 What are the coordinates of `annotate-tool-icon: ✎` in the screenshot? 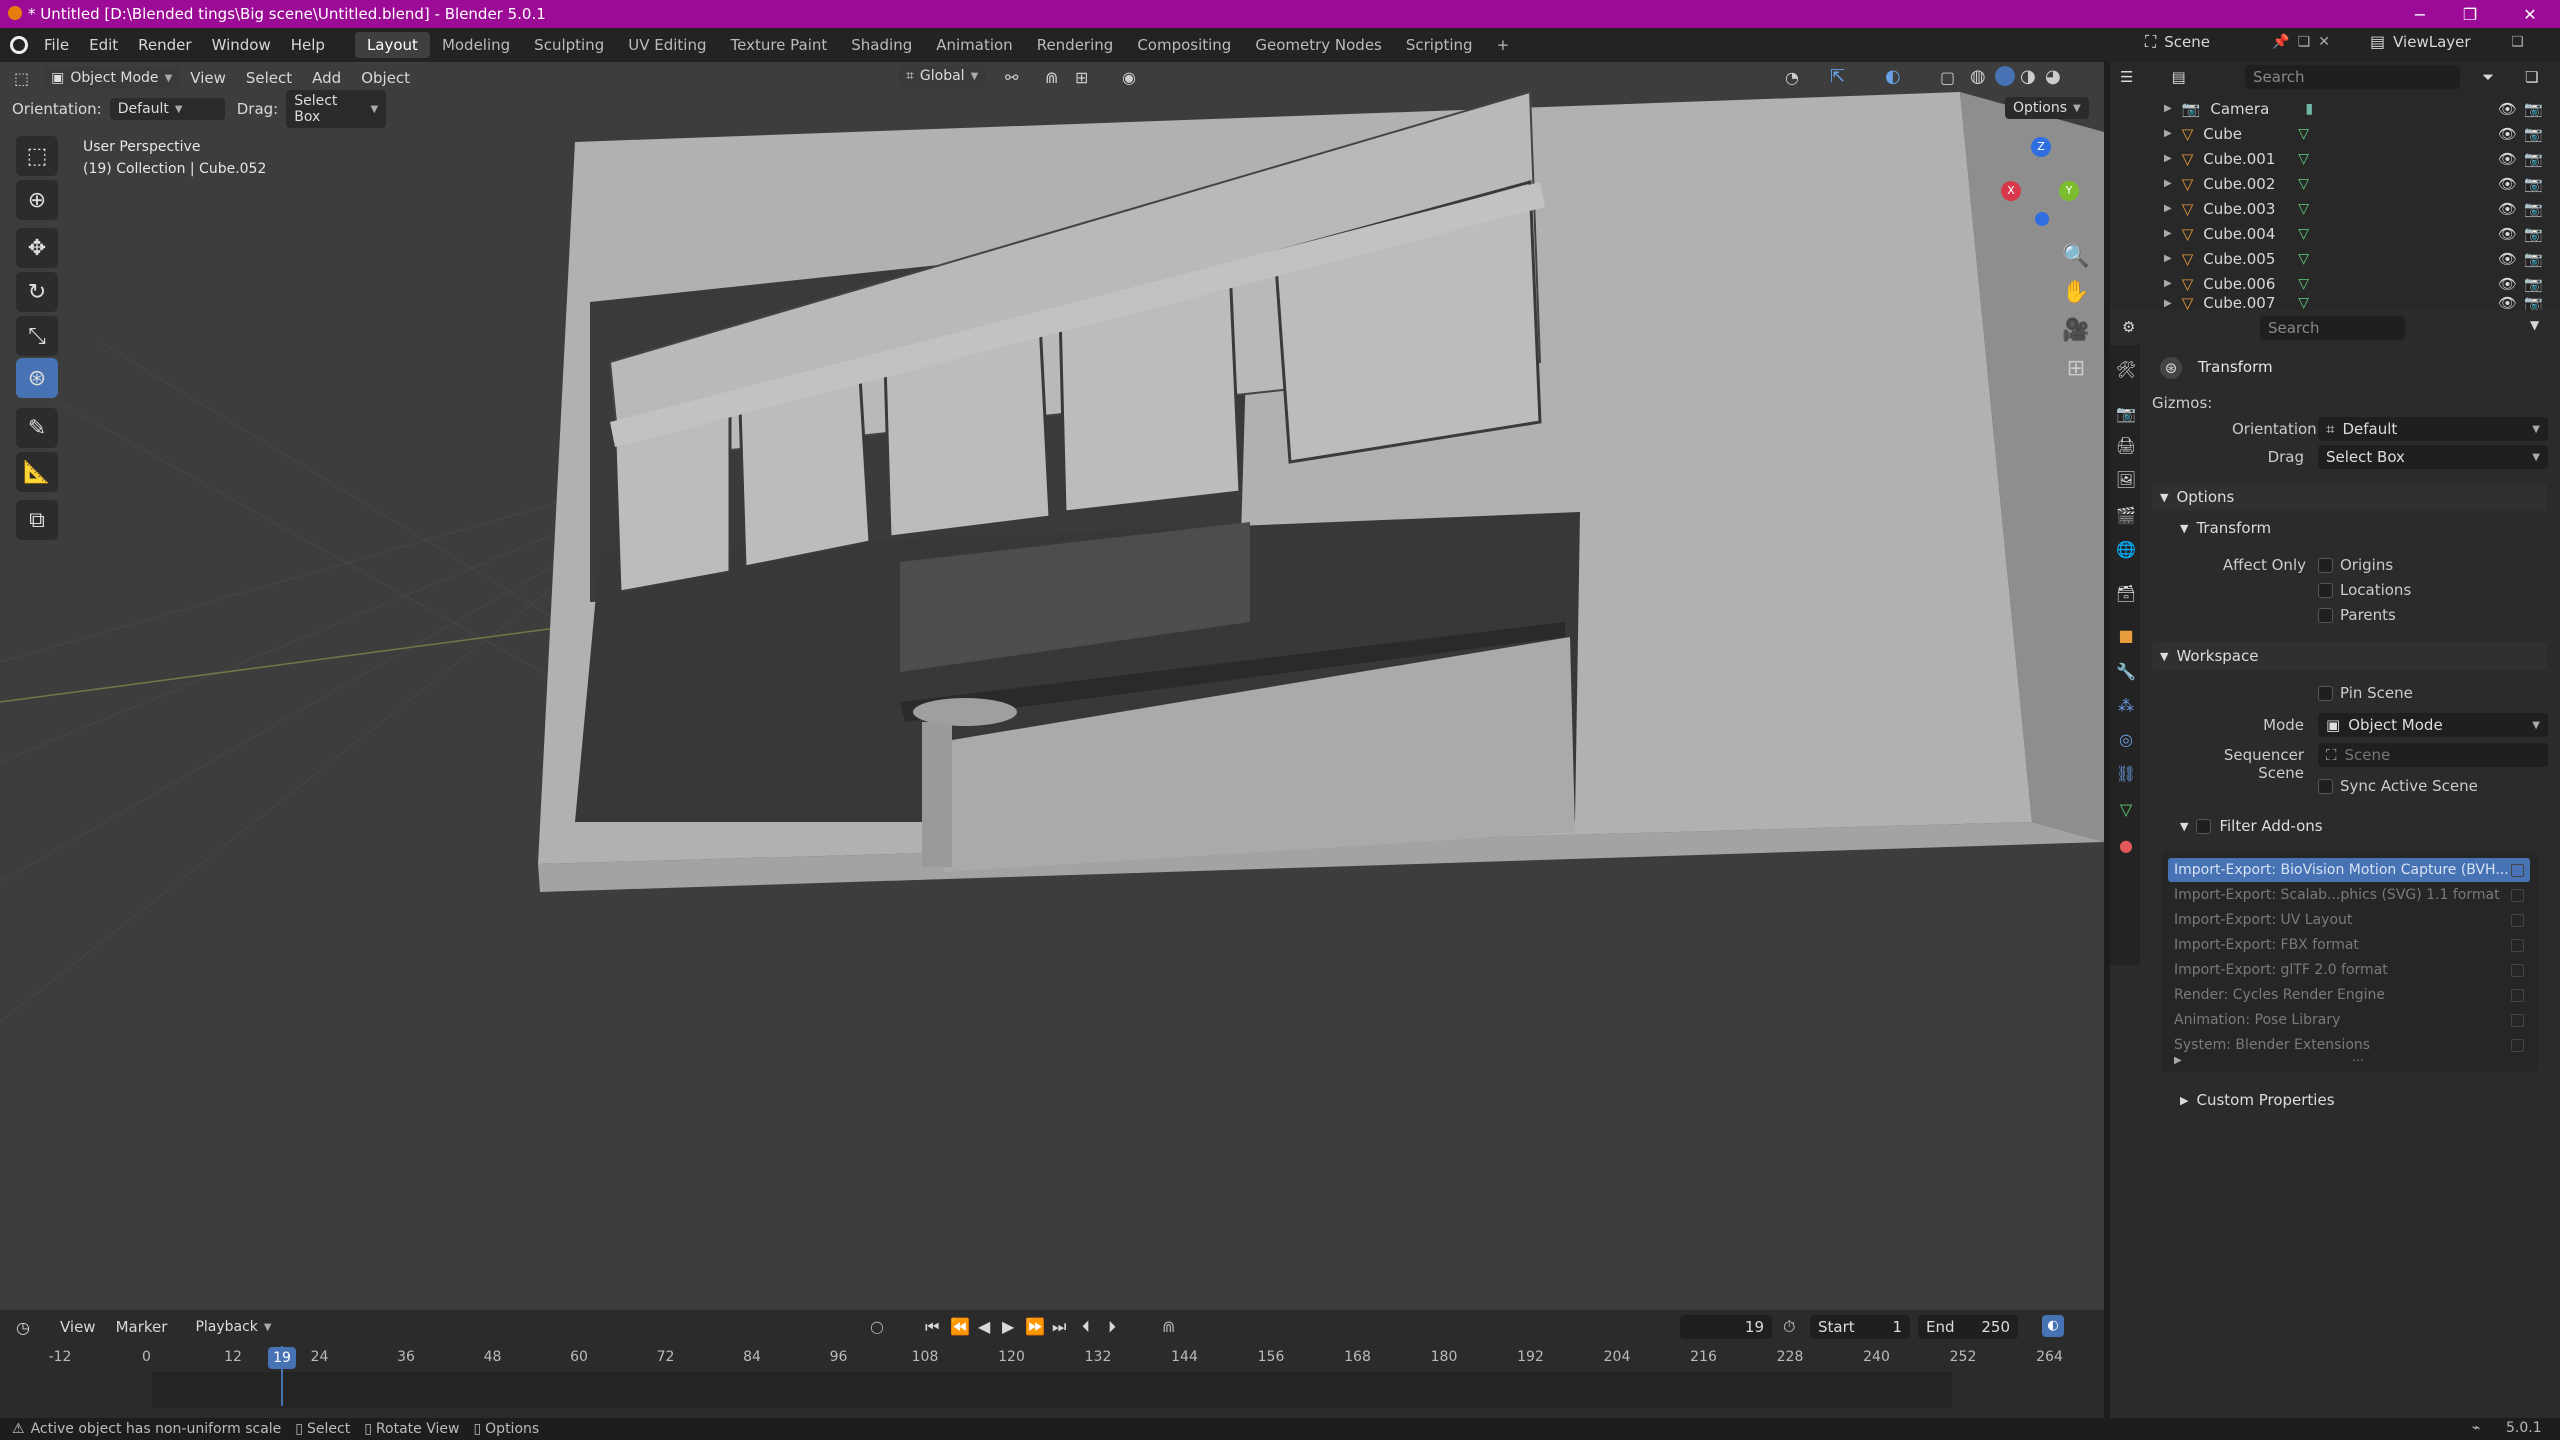 It's located at (37, 428).